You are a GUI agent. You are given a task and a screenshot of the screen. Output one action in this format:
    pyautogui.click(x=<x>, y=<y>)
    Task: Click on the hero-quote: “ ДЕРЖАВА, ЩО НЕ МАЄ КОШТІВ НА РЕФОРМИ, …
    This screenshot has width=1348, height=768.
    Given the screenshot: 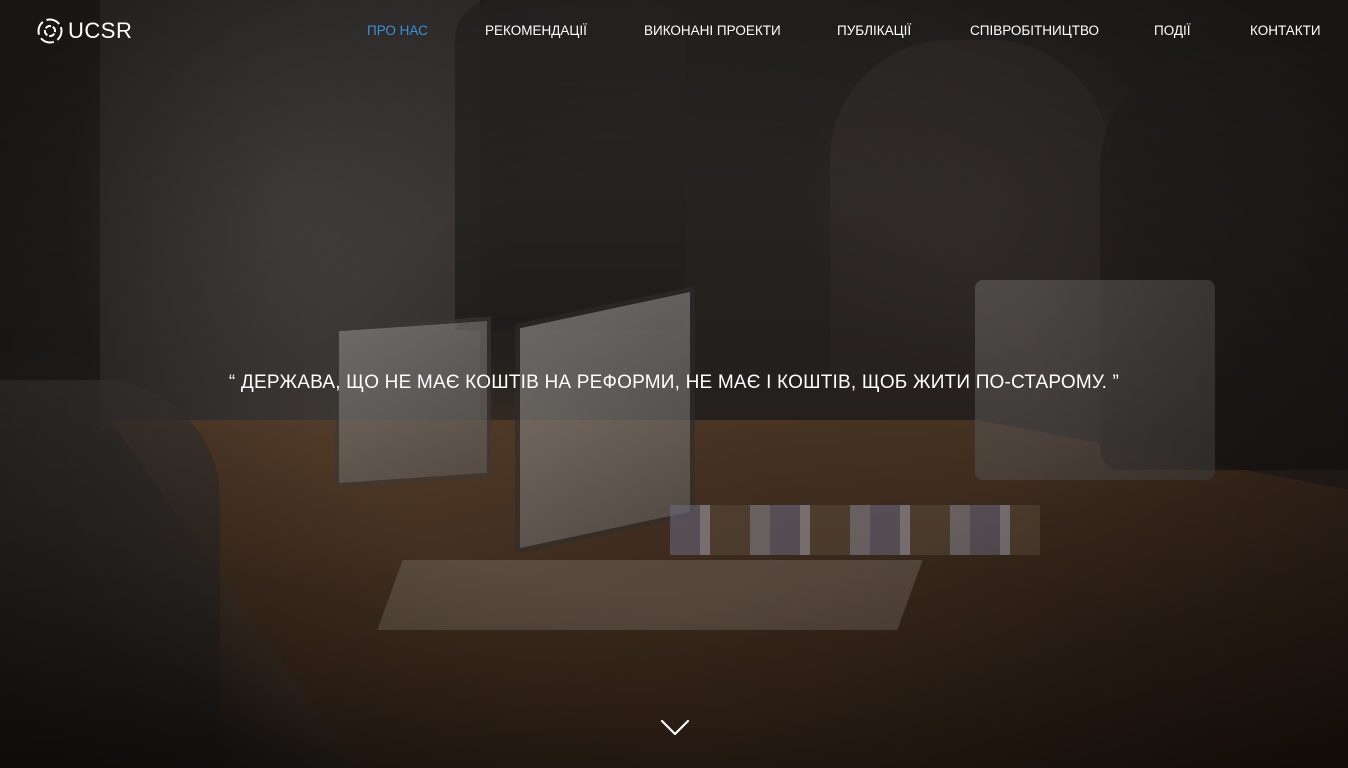 What is the action you would take?
    pyautogui.click(x=674, y=382)
    